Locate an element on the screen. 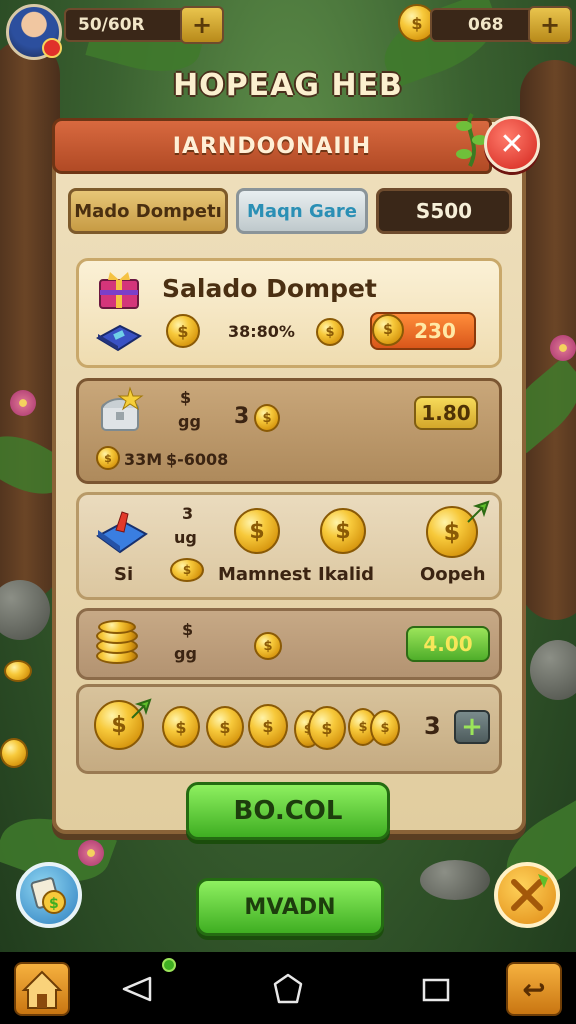  home-button is located at coordinates (42, 989).